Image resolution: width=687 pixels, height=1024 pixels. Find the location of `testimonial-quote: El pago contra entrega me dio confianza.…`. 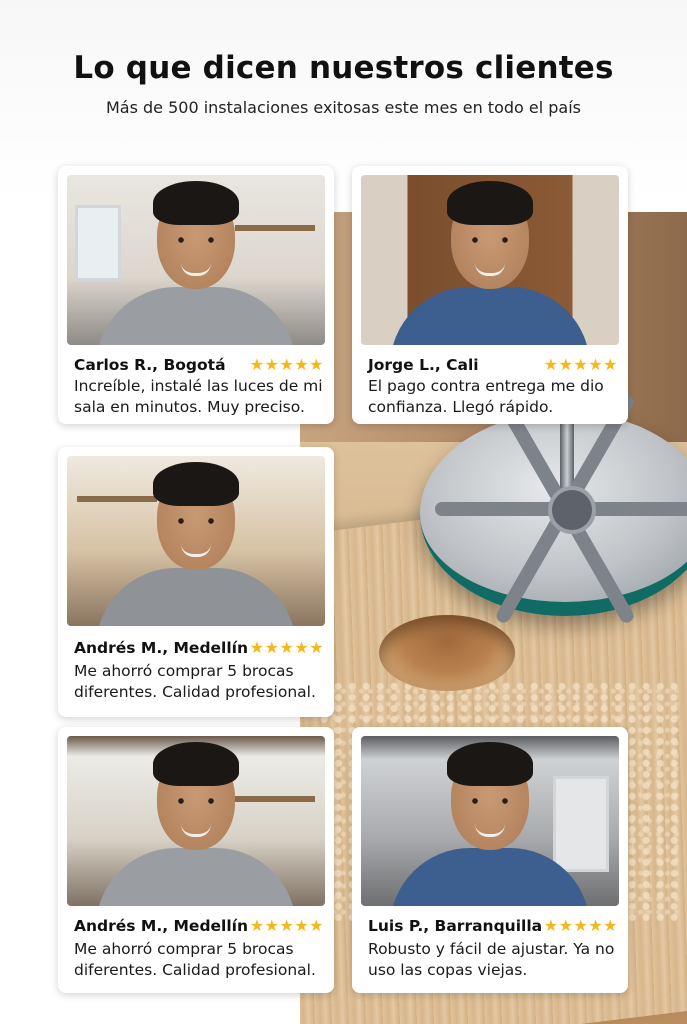

testimonial-quote: El pago contra entrega me dio confianza.… is located at coordinates (486, 396).